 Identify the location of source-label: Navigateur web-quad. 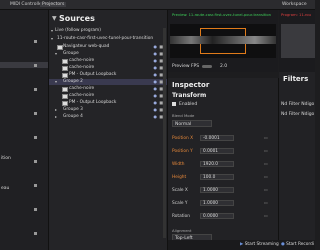
(86, 46).